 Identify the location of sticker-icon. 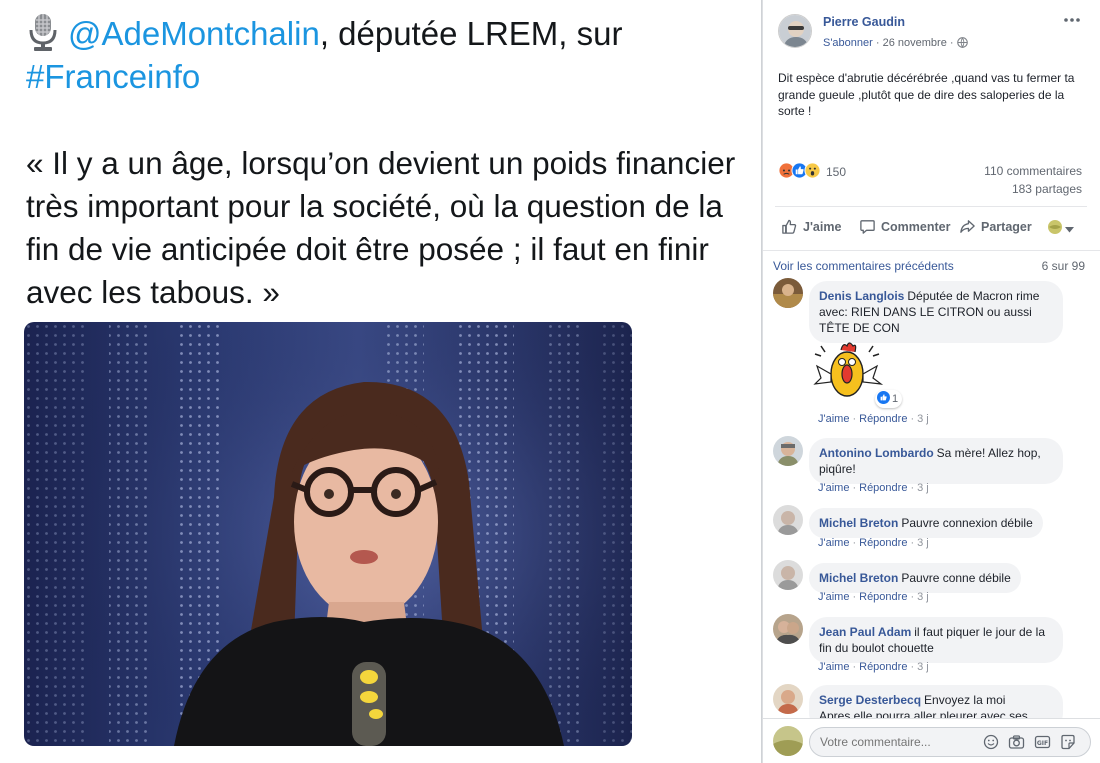
(1068, 743).